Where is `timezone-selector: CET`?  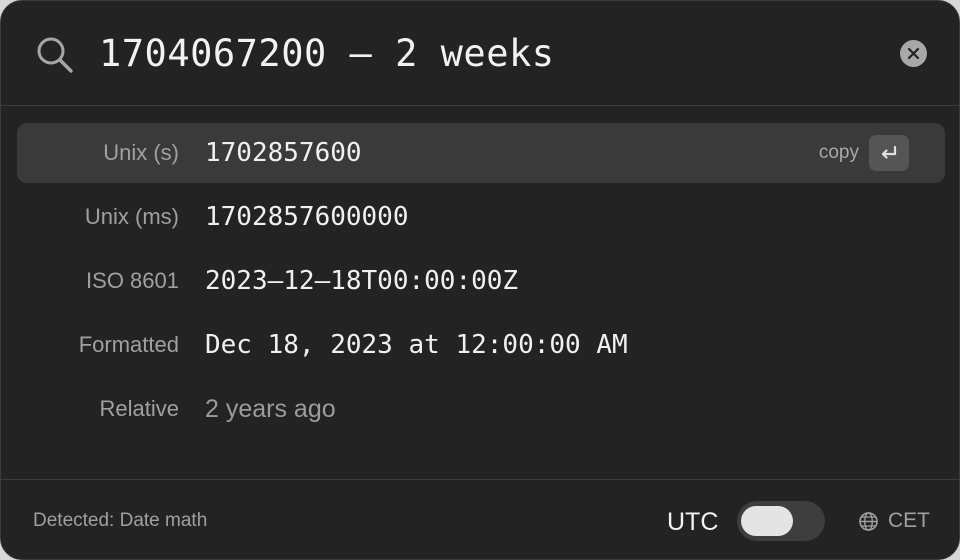
timezone-selector: CET is located at coordinates (894, 519).